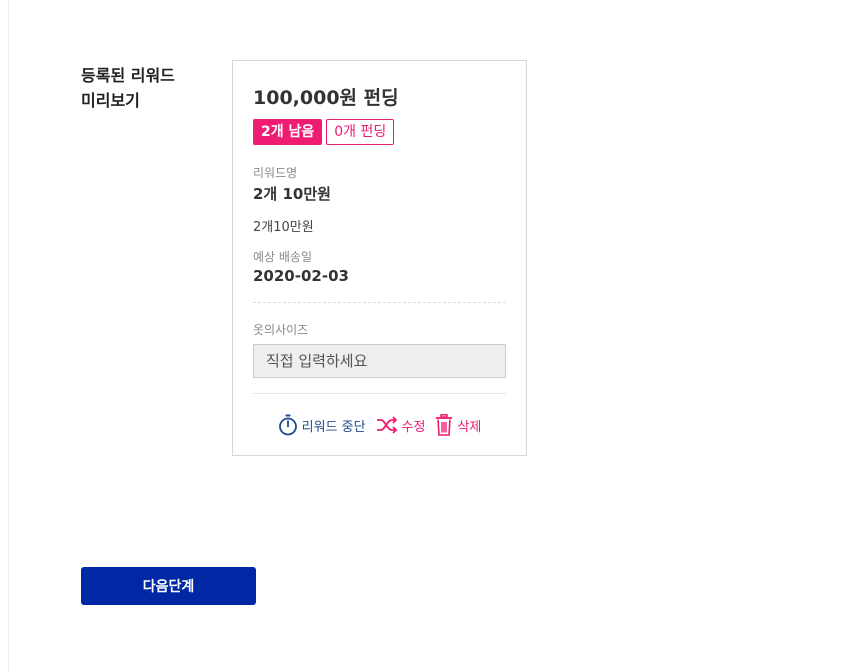 This screenshot has width=849, height=671. What do you see at coordinates (301, 276) in the screenshot?
I see `delivery-date-value: 2020-02-03` at bounding box center [301, 276].